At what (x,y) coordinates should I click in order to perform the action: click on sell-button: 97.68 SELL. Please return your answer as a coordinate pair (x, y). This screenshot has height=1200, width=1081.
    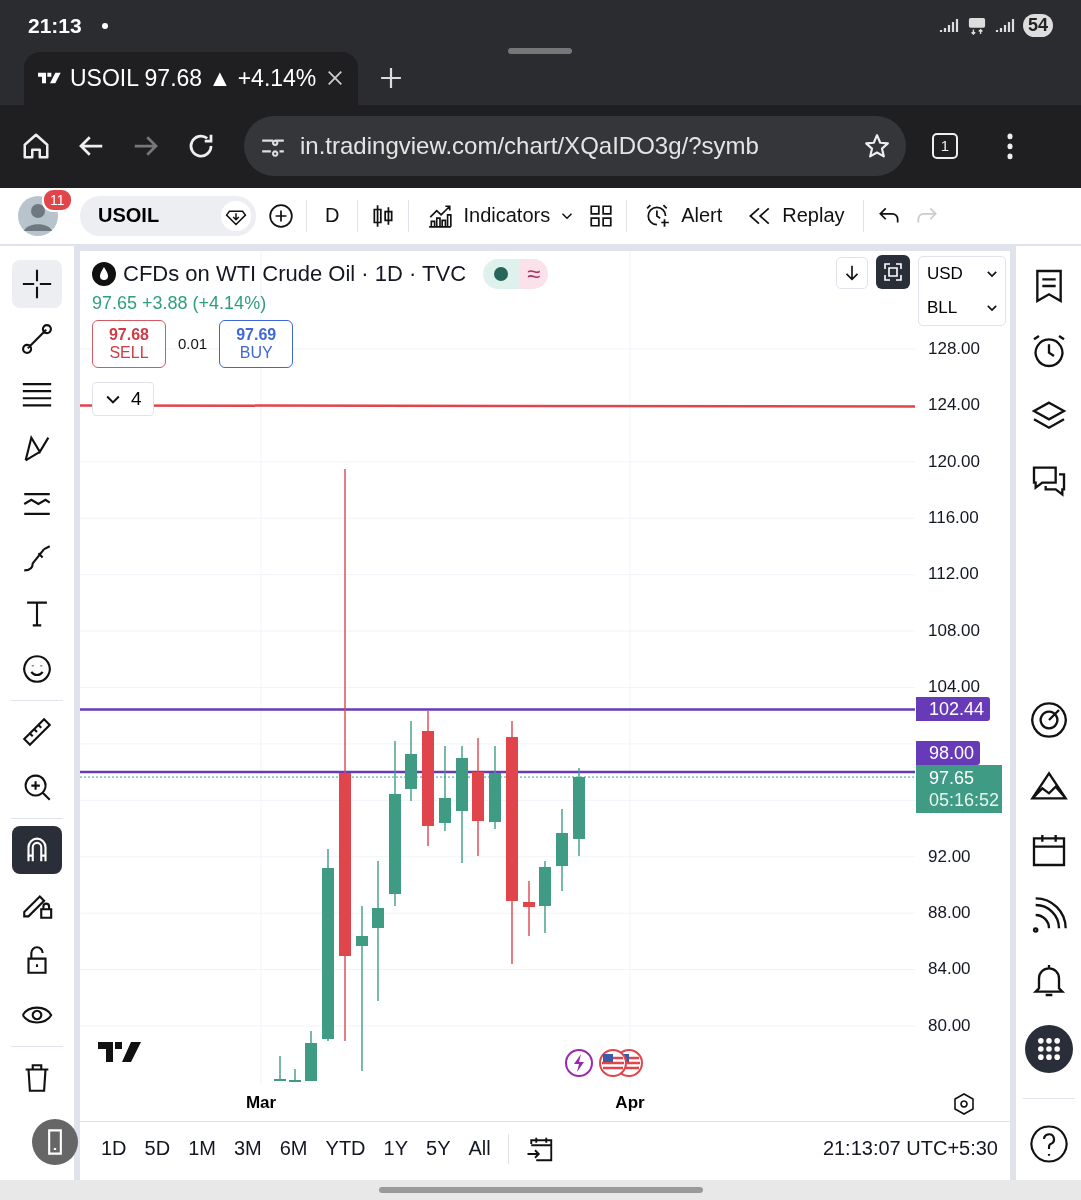
    Looking at the image, I should click on (129, 343).